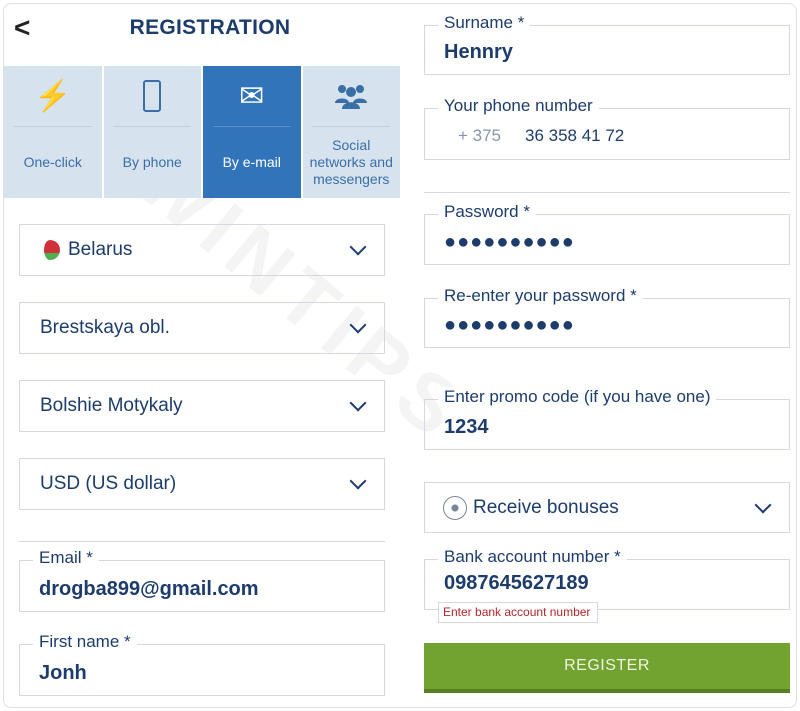  Describe the element at coordinates (252, 96) in the screenshot. I see `envelope-icon: ✉` at that location.